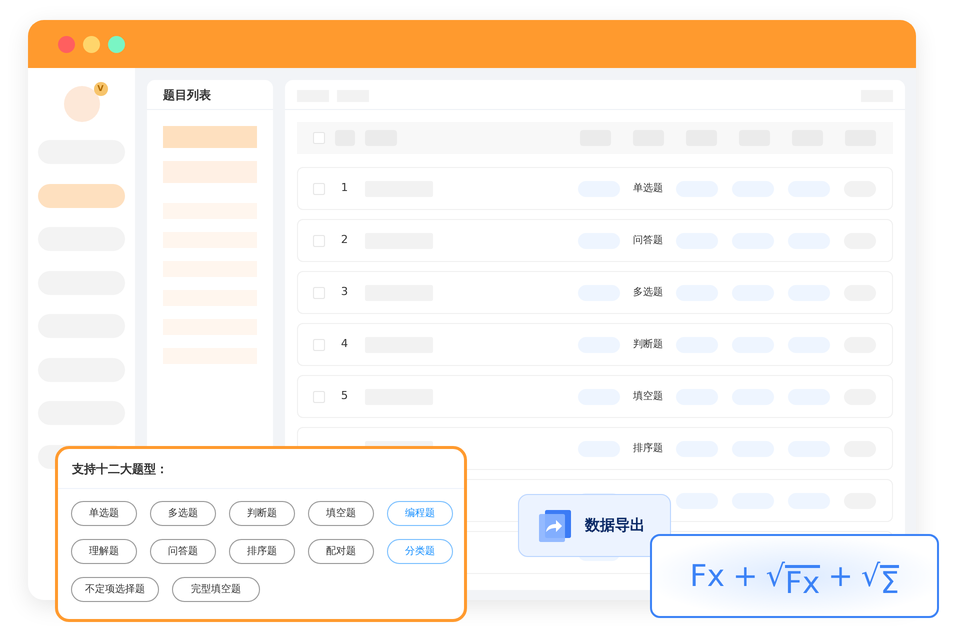 The width and height of the screenshot is (956, 636). I want to click on formula-term: Fx, so click(707, 577).